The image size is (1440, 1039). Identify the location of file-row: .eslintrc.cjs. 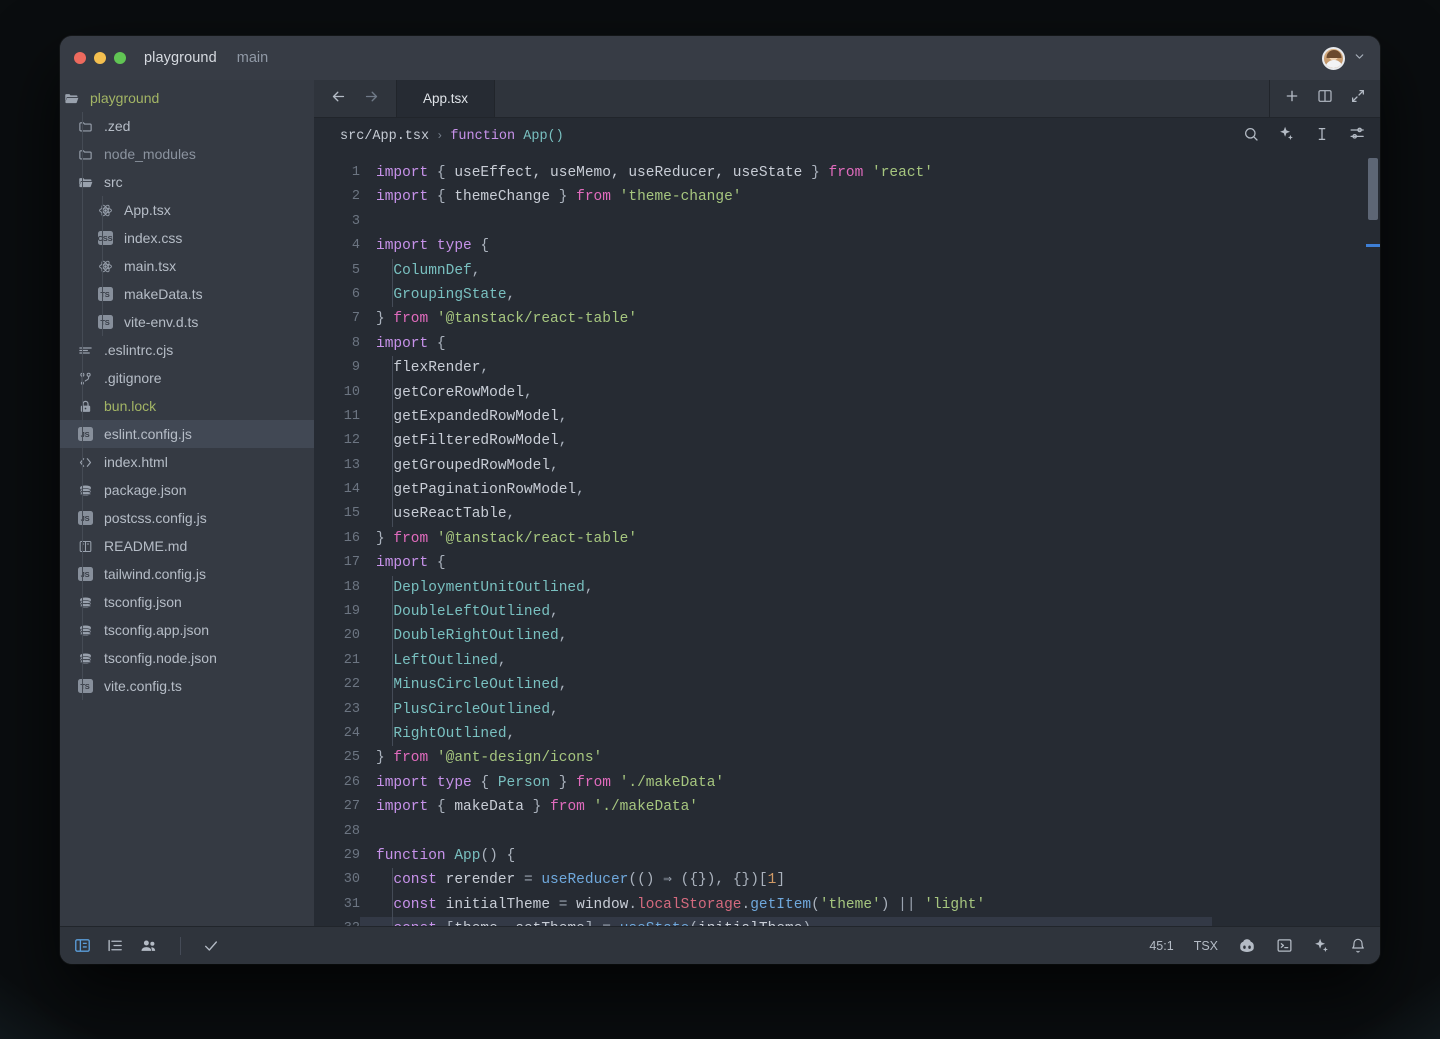
(187, 350).